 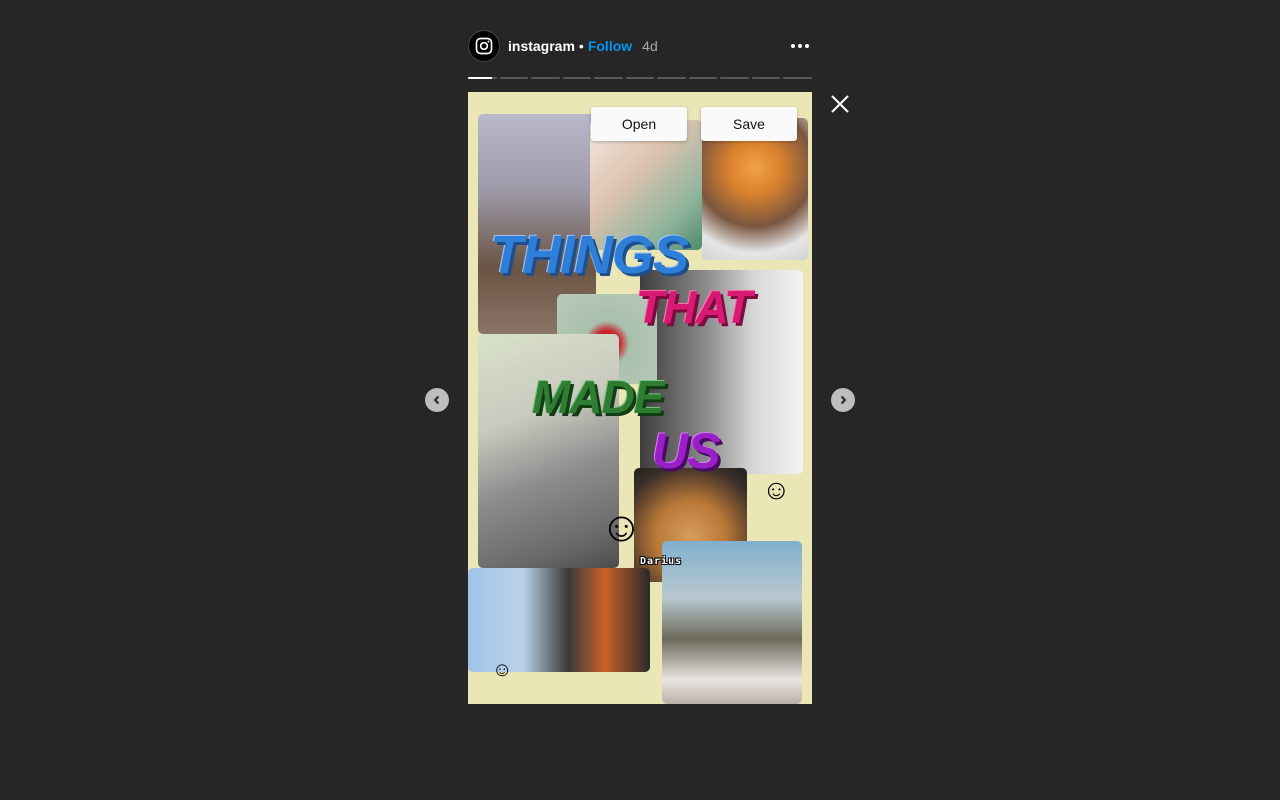 What do you see at coordinates (686, 451) in the screenshot?
I see `title-word-us: US` at bounding box center [686, 451].